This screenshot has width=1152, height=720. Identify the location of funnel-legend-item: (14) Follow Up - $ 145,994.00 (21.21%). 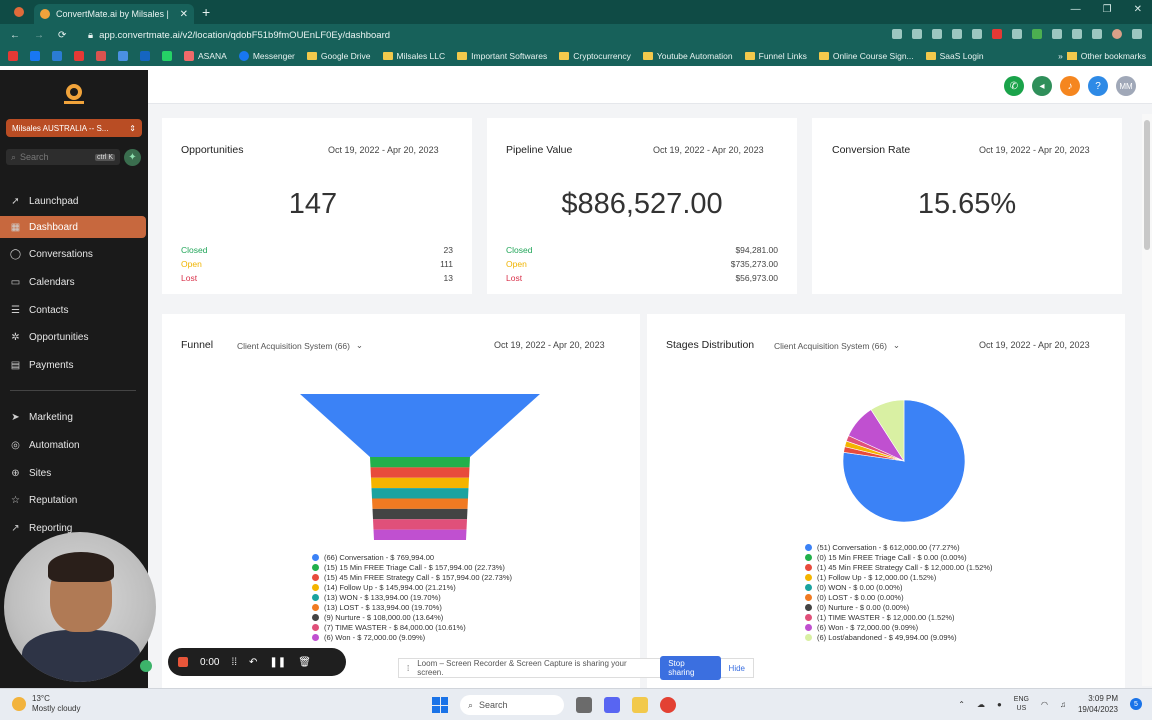
(412, 587).